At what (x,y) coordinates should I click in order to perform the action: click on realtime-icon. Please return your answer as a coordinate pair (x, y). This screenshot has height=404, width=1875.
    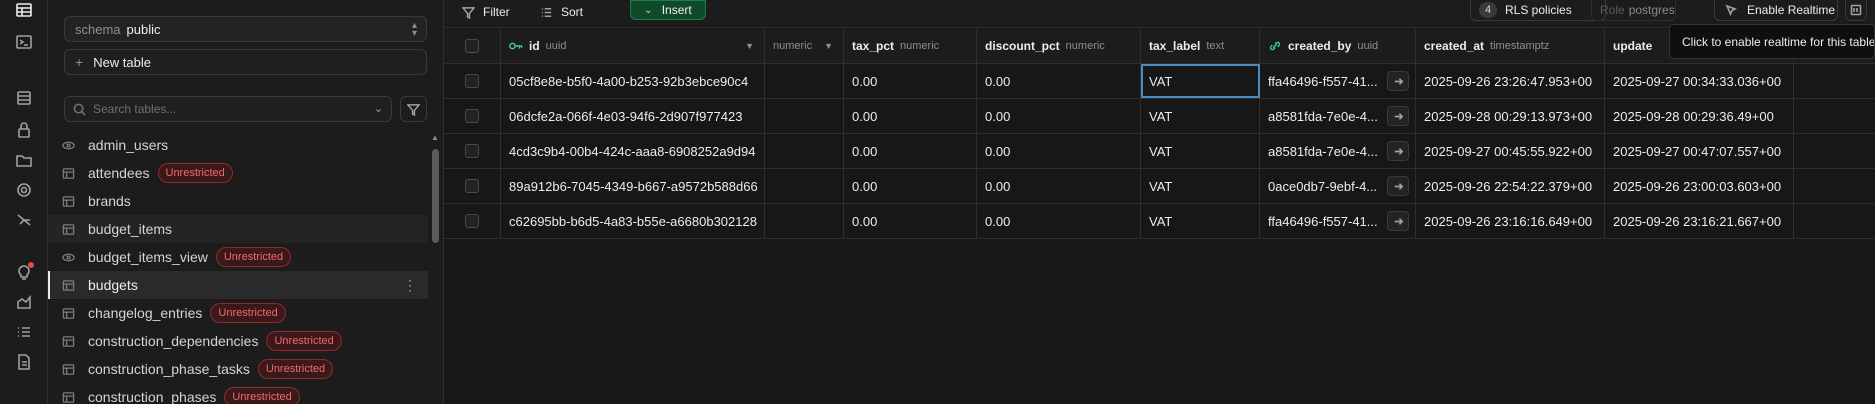
    Looking at the image, I should click on (24, 190).